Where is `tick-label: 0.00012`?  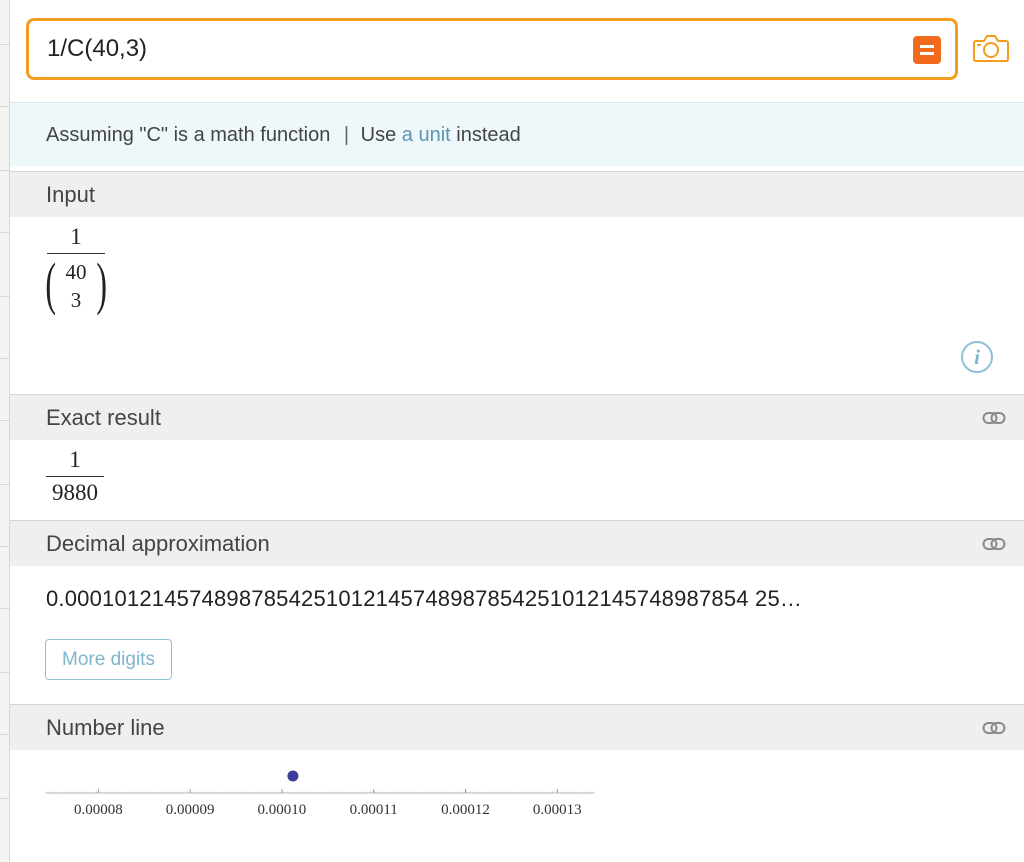
tick-label: 0.00012 is located at coordinates (465, 810).